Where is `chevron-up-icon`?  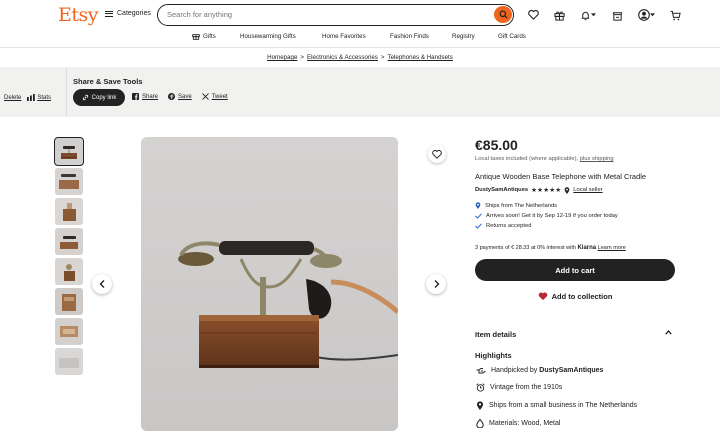 chevron-up-icon is located at coordinates (668, 332).